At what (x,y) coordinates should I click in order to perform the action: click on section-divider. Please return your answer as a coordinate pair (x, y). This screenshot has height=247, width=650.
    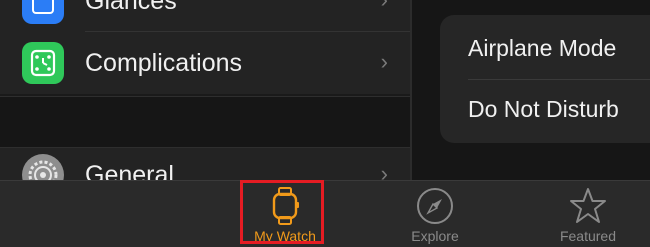
    Looking at the image, I should click on (205, 96).